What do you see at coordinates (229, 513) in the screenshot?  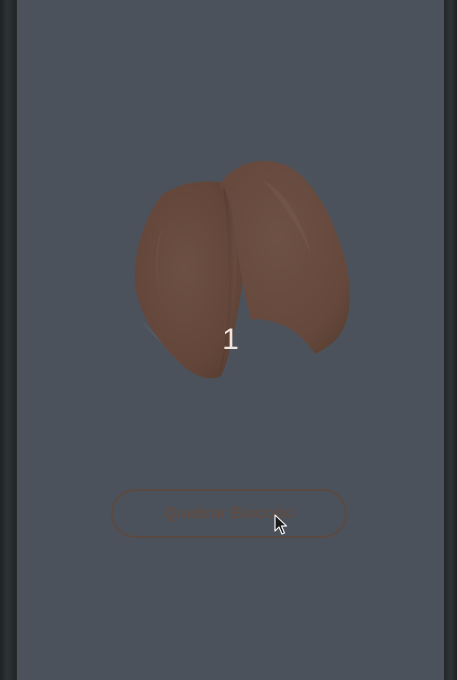 I see `break-cookie-button: Quebrar Biscoito` at bounding box center [229, 513].